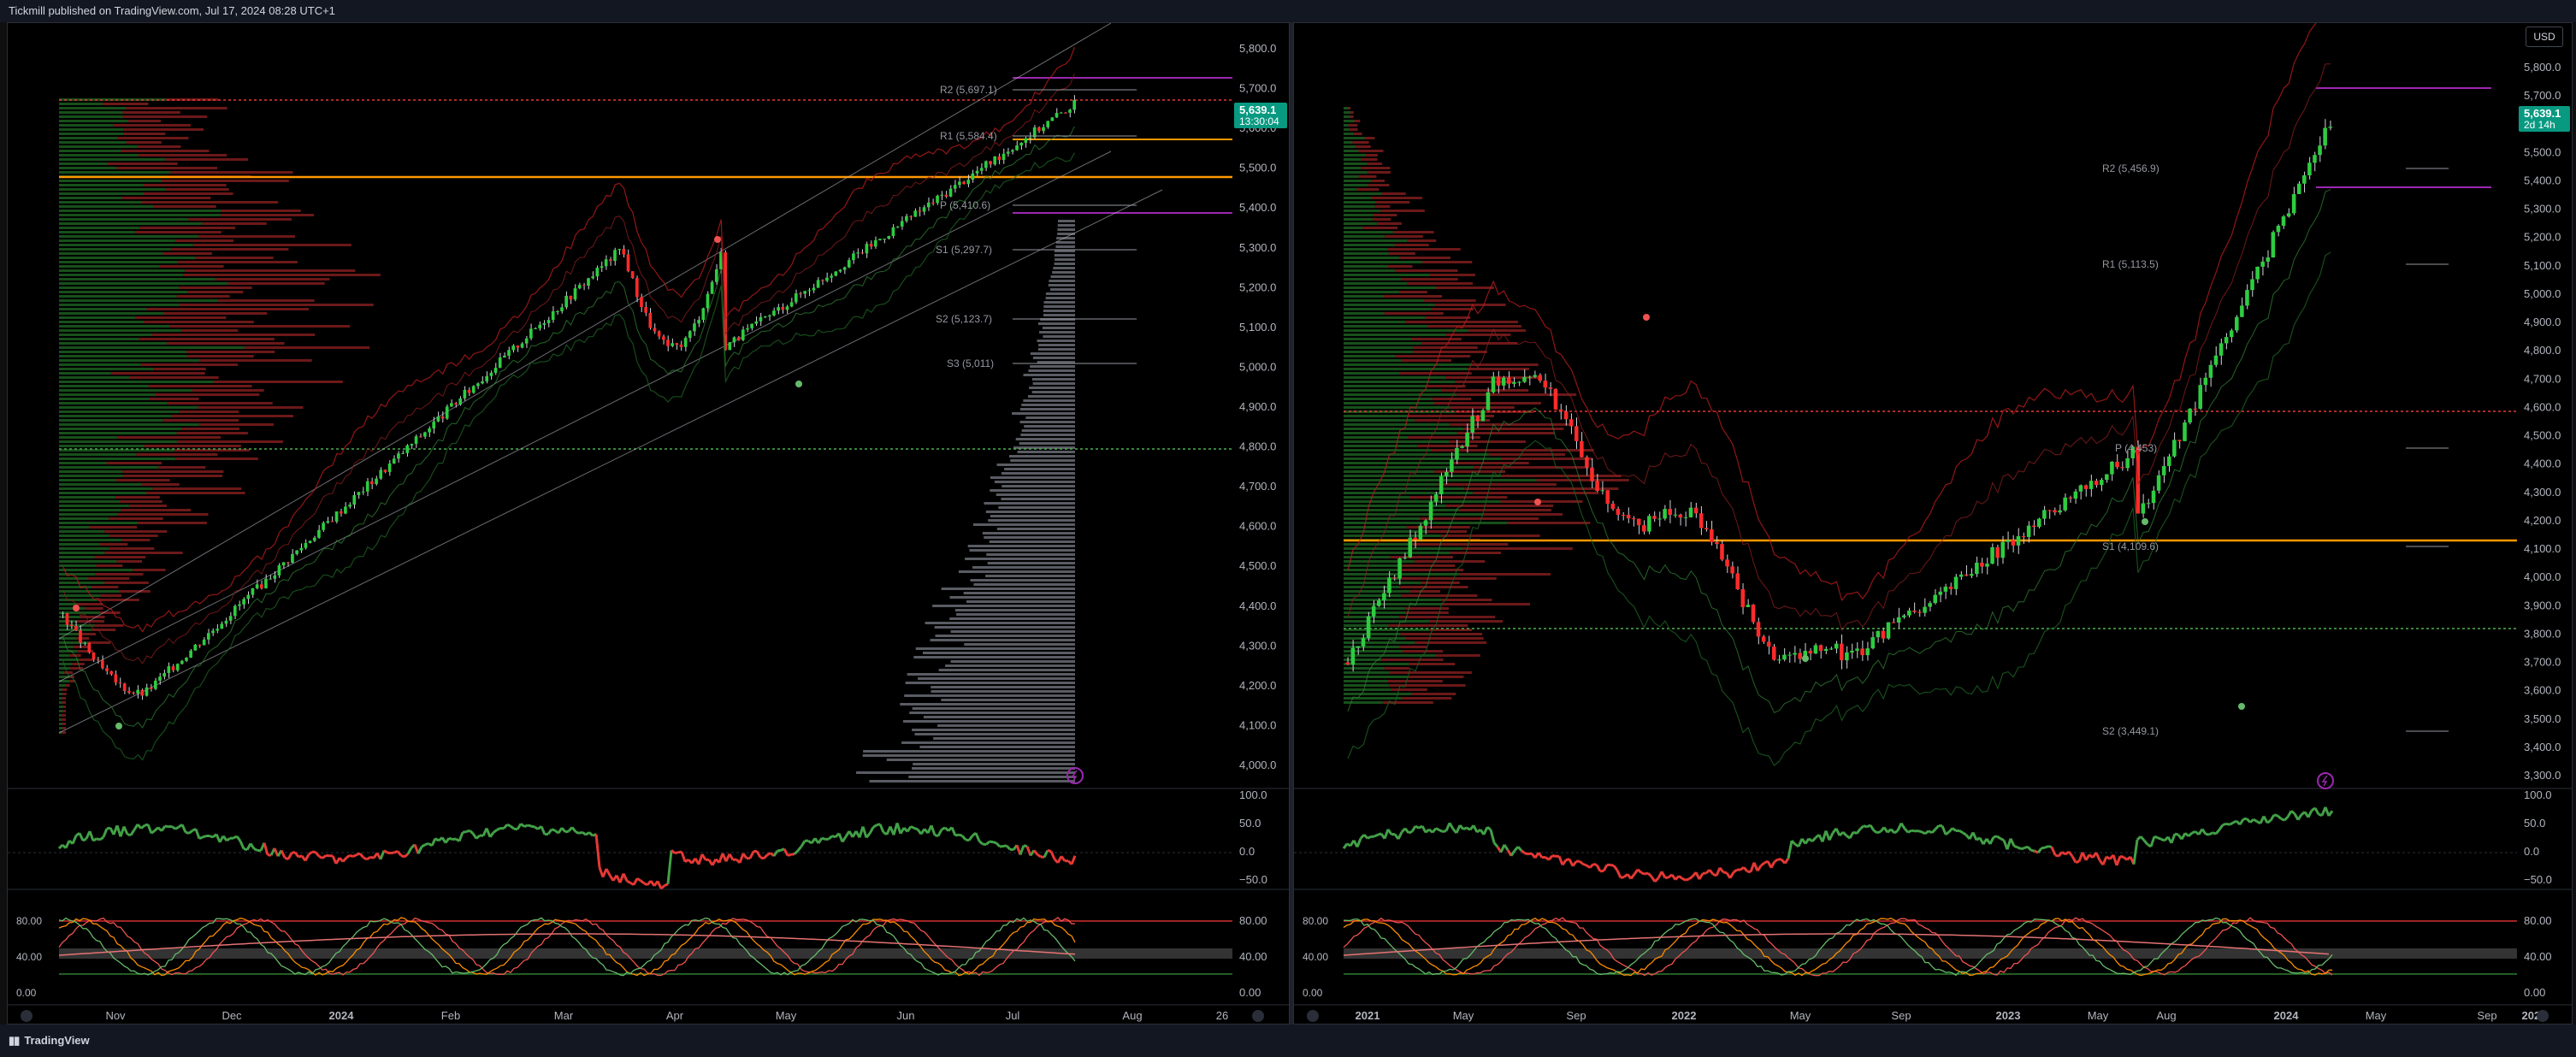 The height and width of the screenshot is (1057, 2576). I want to click on time-axis-label: Sep, so click(2486, 1016).